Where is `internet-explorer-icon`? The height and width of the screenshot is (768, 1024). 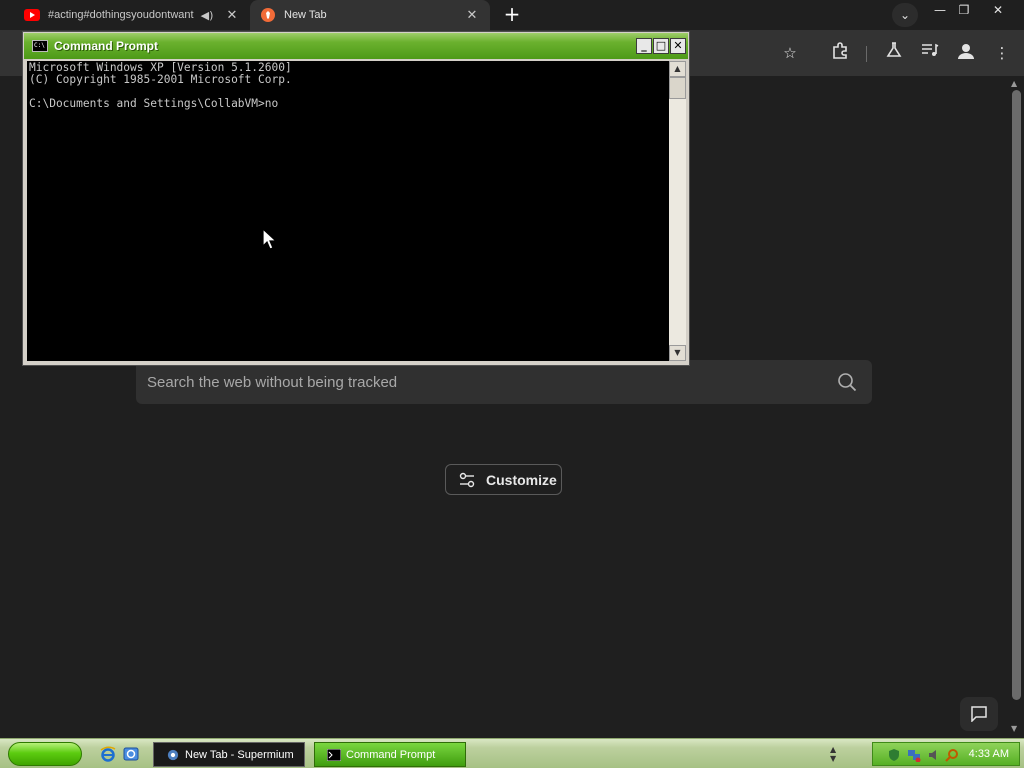 internet-explorer-icon is located at coordinates (108, 754).